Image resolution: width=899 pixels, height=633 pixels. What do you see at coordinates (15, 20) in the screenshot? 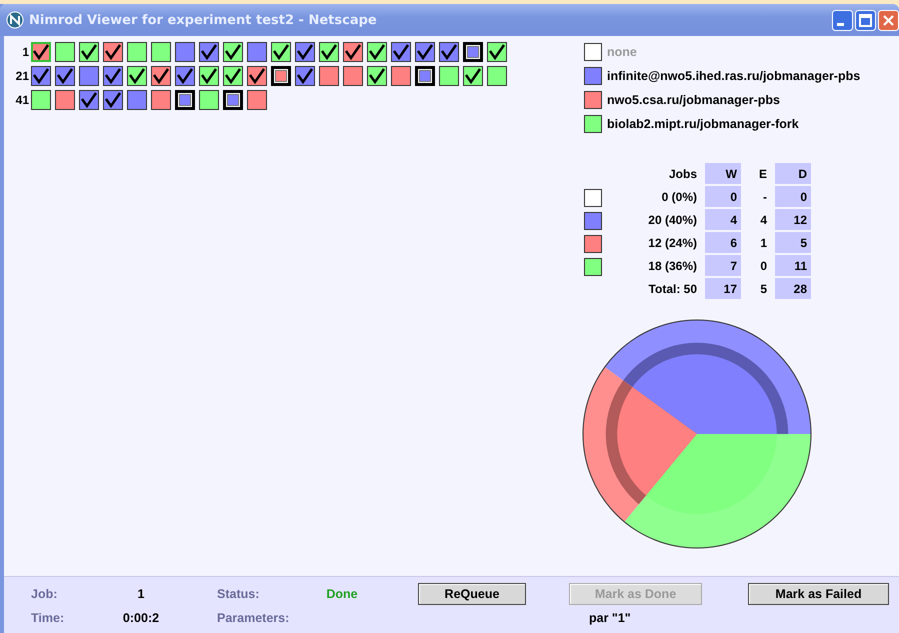
I see `app-icon` at bounding box center [15, 20].